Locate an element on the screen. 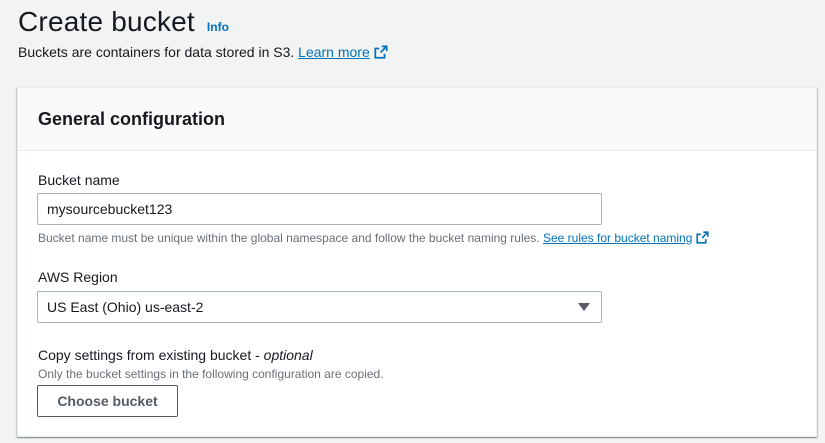 This screenshot has height=443, width=825. bucket-name-field: Bucket name is located at coordinates (79, 180).